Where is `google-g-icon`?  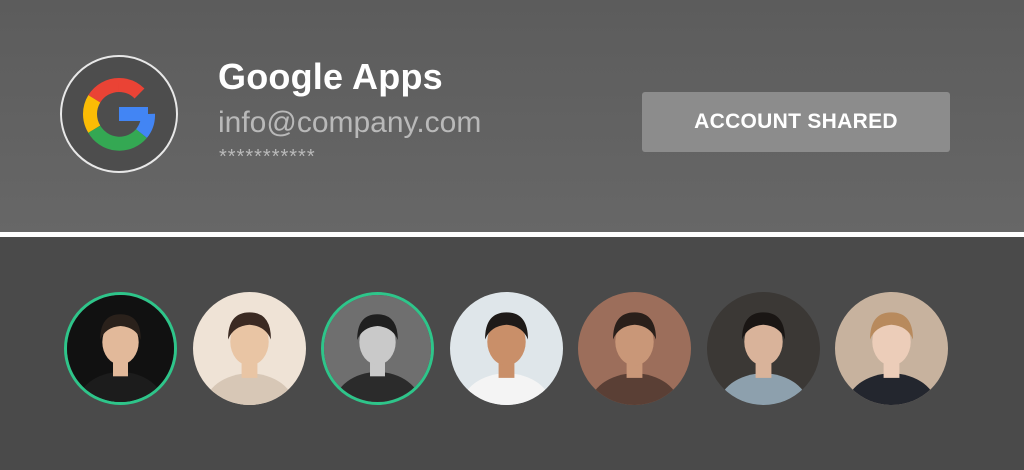 google-g-icon is located at coordinates (119, 114).